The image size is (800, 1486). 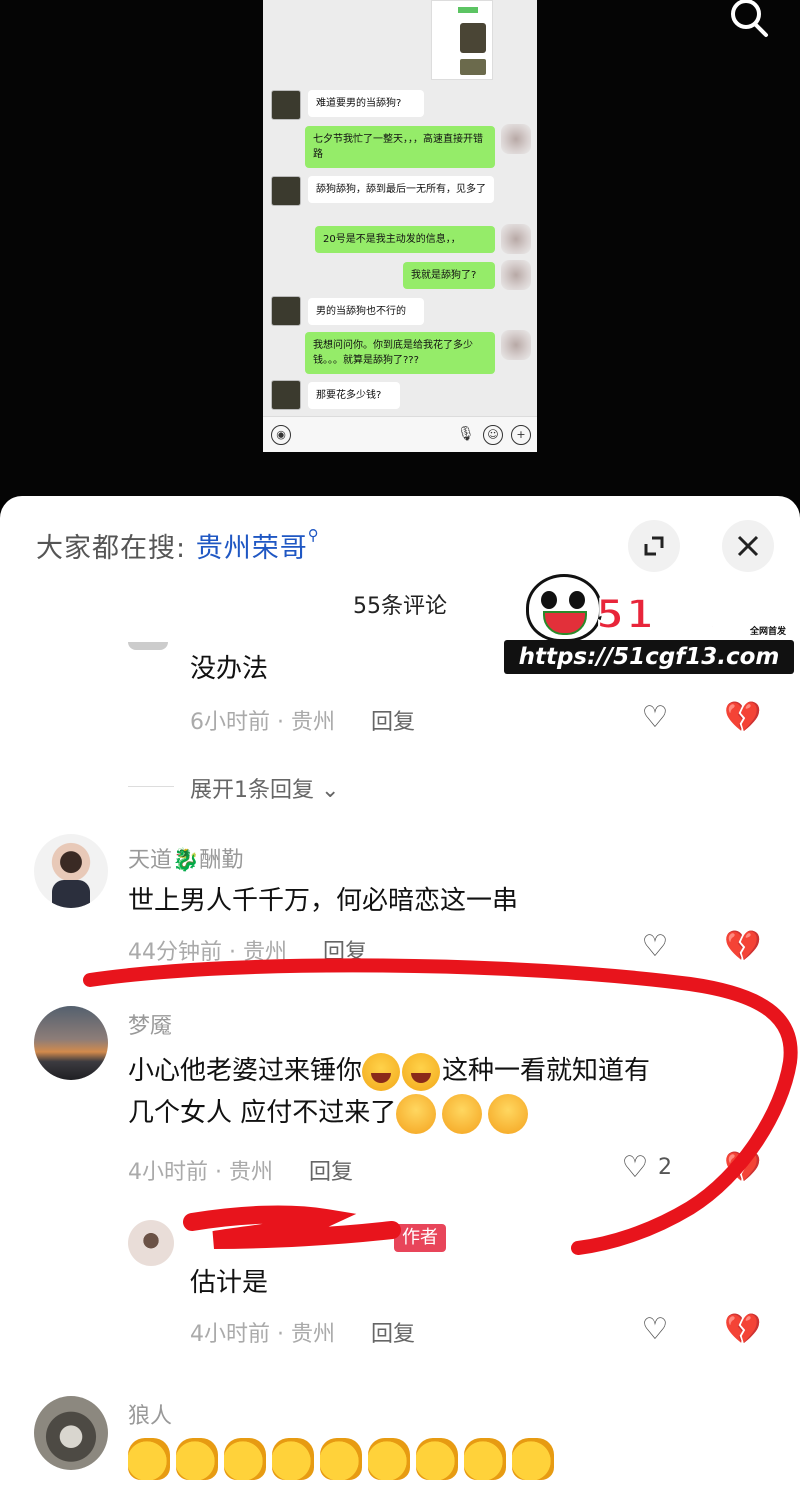 What do you see at coordinates (366, 311) in the screenshot?
I see `chat-bubble: 男的当舔狗也不行的` at bounding box center [366, 311].